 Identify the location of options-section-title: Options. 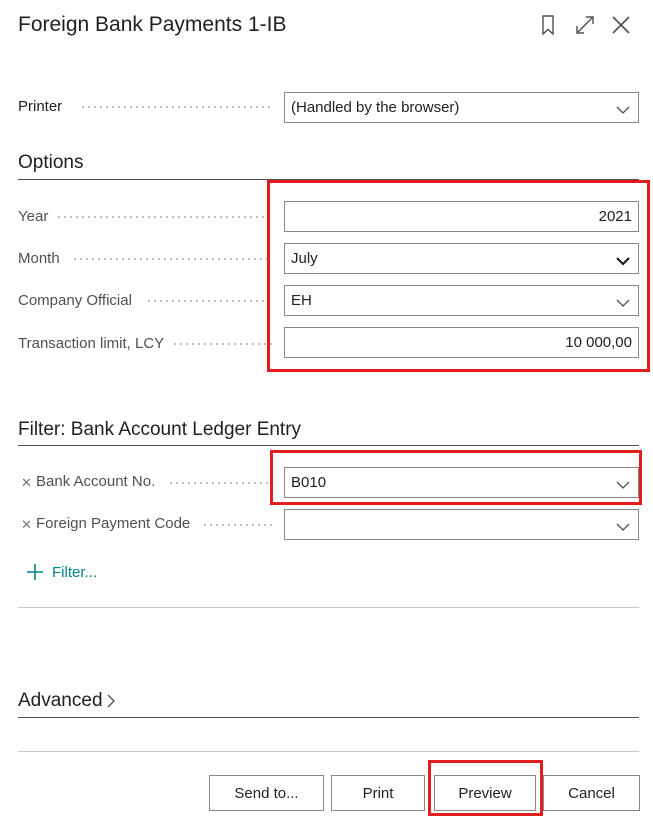
(50, 163).